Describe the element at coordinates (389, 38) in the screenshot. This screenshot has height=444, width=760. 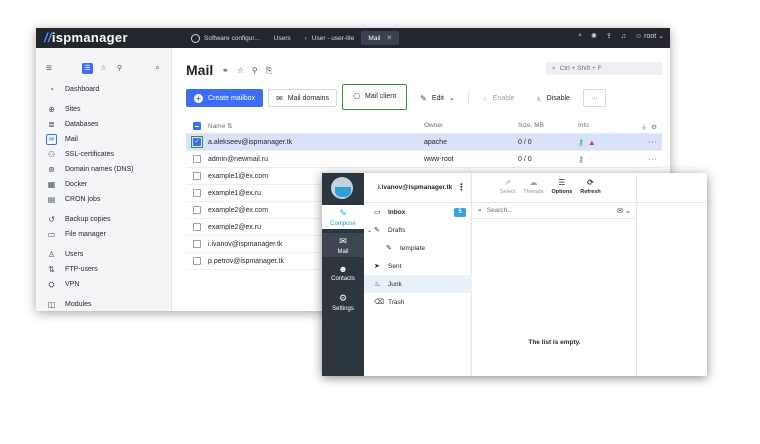
I see `close-icon: ✕` at that location.